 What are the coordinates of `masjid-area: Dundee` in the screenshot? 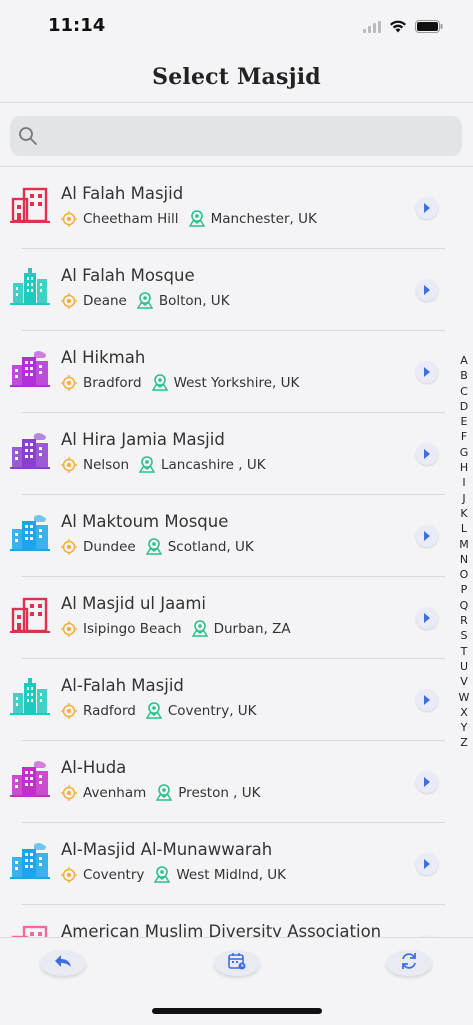 It's located at (109, 546).